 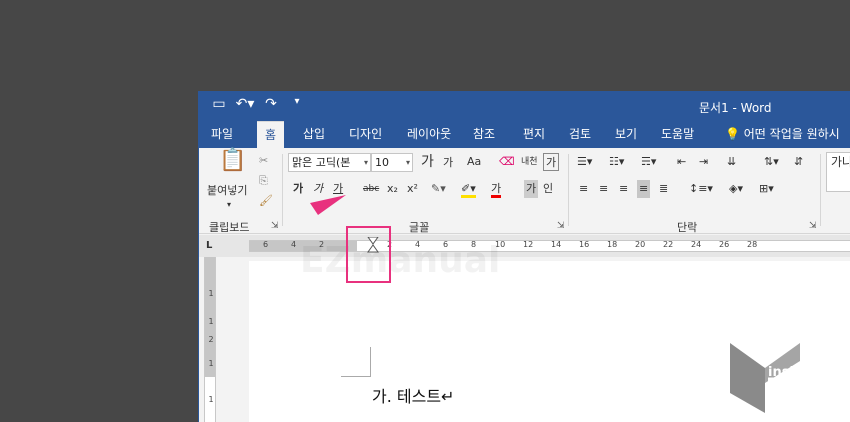 What do you see at coordinates (365, 134) in the screenshot?
I see `tab-design: 디자인` at bounding box center [365, 134].